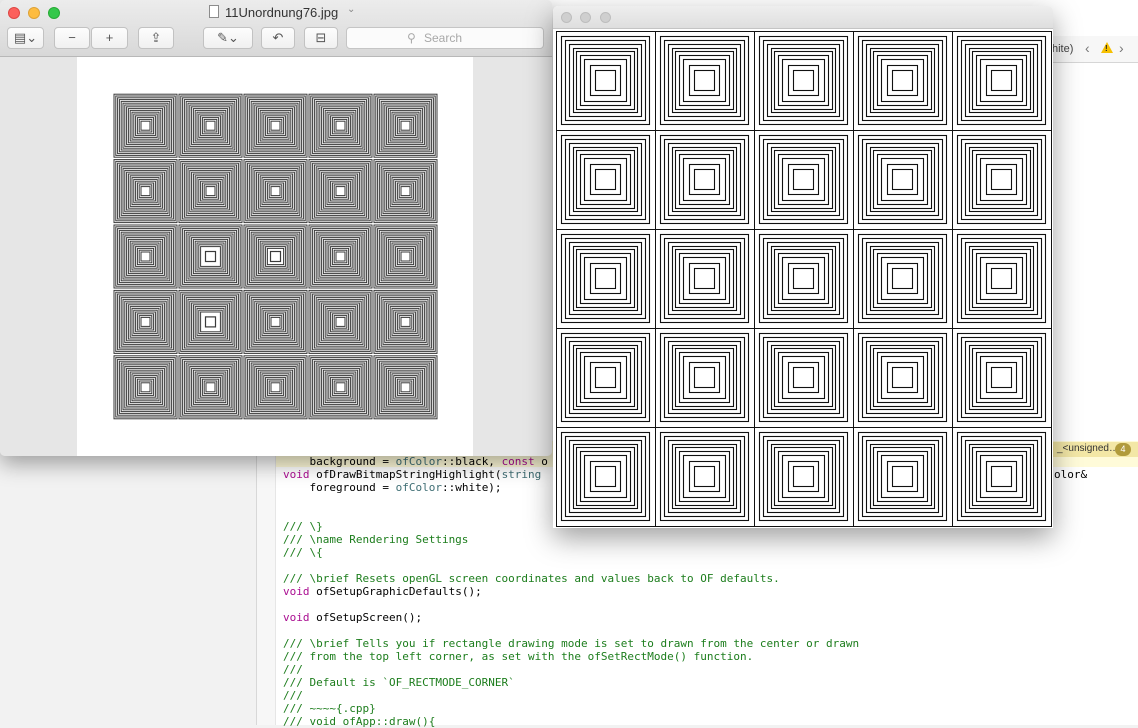 The height and width of the screenshot is (728, 1138). What do you see at coordinates (321, 38) in the screenshot?
I see `toolbox-button: ⊟` at bounding box center [321, 38].